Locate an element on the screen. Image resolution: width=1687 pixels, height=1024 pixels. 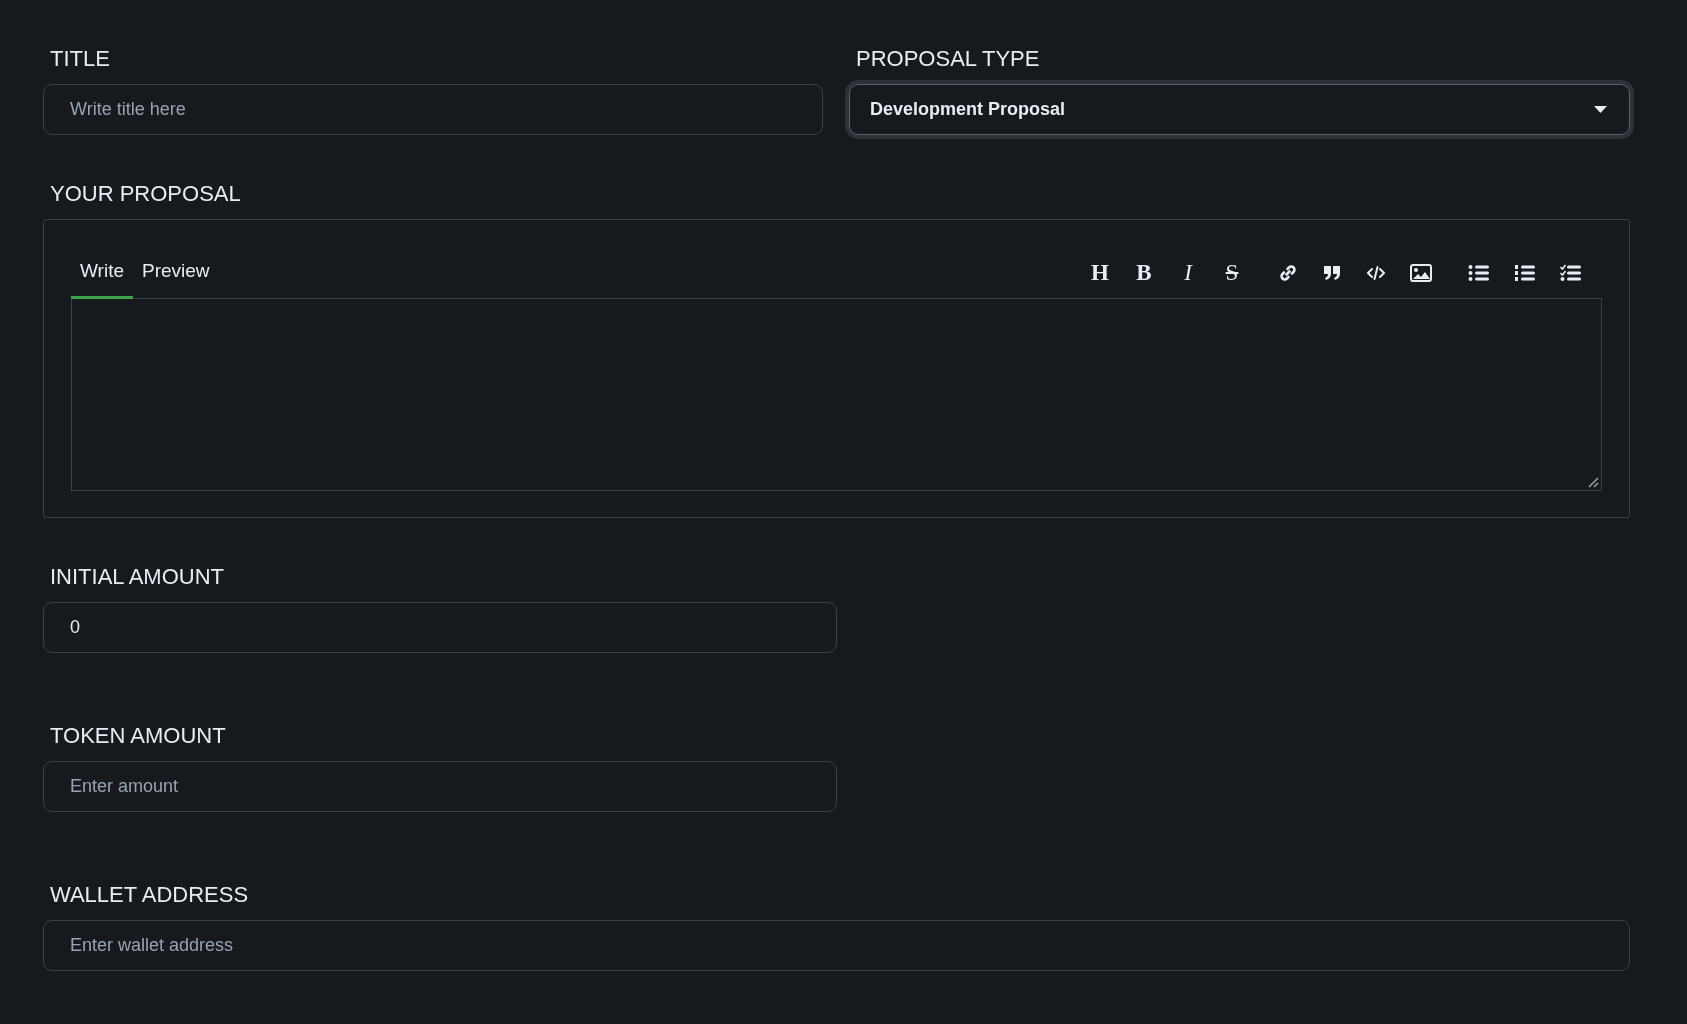
code-icon is located at coordinates (1376, 273).